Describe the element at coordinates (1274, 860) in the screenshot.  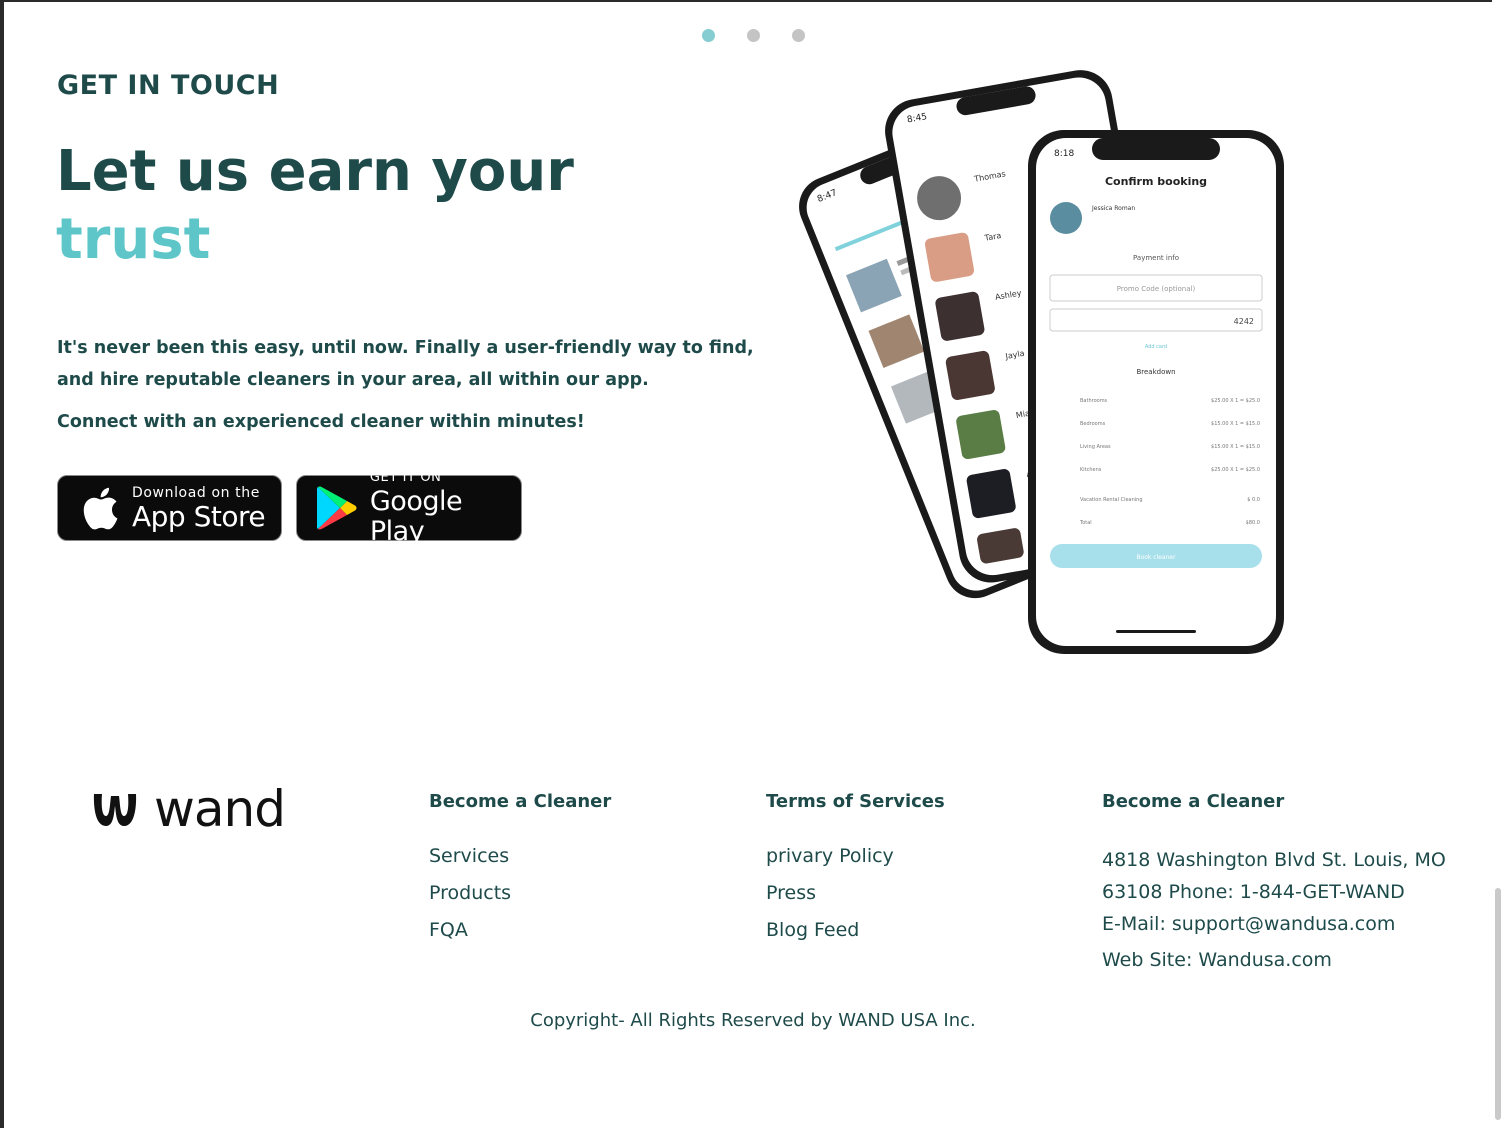
I see `footer-address-line1: 4818 Washington Blvd St. Louis, MO` at that location.